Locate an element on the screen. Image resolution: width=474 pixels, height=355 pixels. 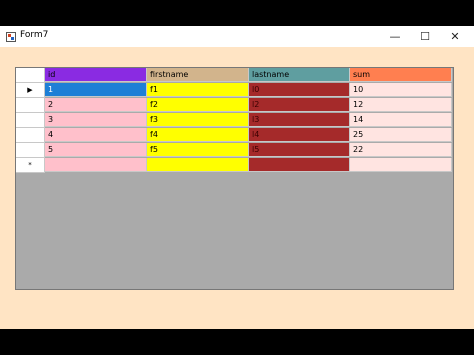
cell-firstname: f3 is located at coordinates (198, 120).